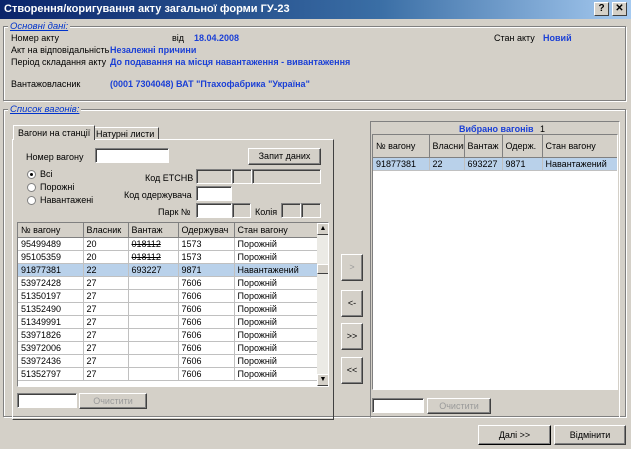 The image size is (631, 449). Describe the element at coordinates (322, 269) in the screenshot. I see `scroll-thumb` at that location.